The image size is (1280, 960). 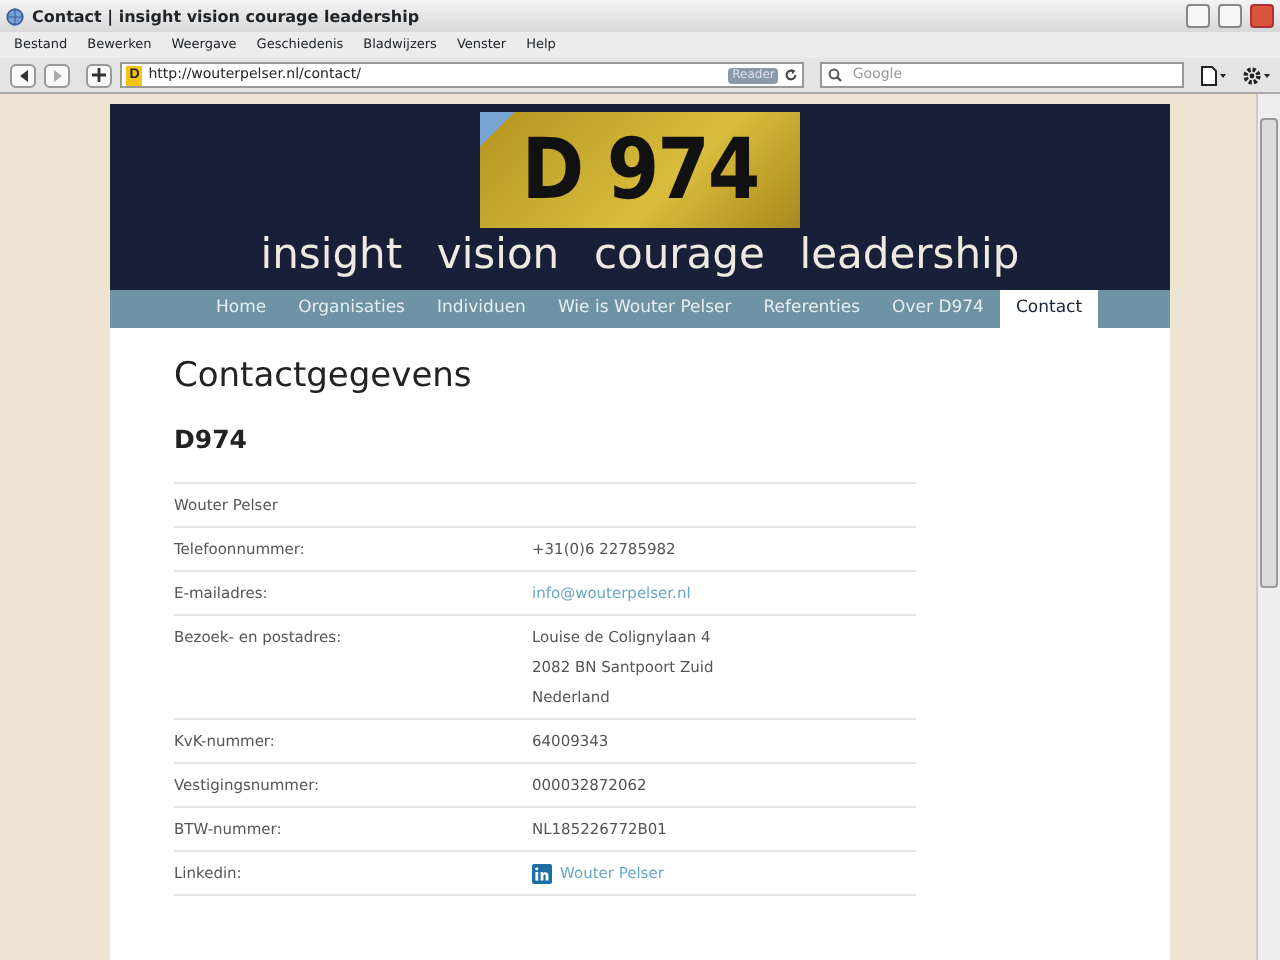 What do you see at coordinates (1230, 16) in the screenshot?
I see `maximize-button` at bounding box center [1230, 16].